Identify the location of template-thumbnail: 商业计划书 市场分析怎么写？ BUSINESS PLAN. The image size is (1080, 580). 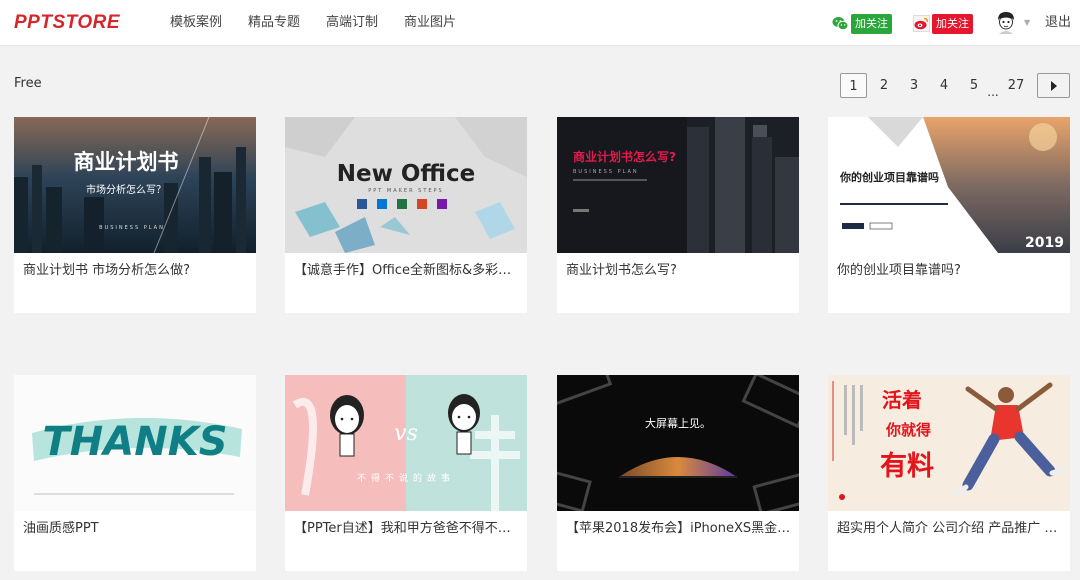
(135, 185).